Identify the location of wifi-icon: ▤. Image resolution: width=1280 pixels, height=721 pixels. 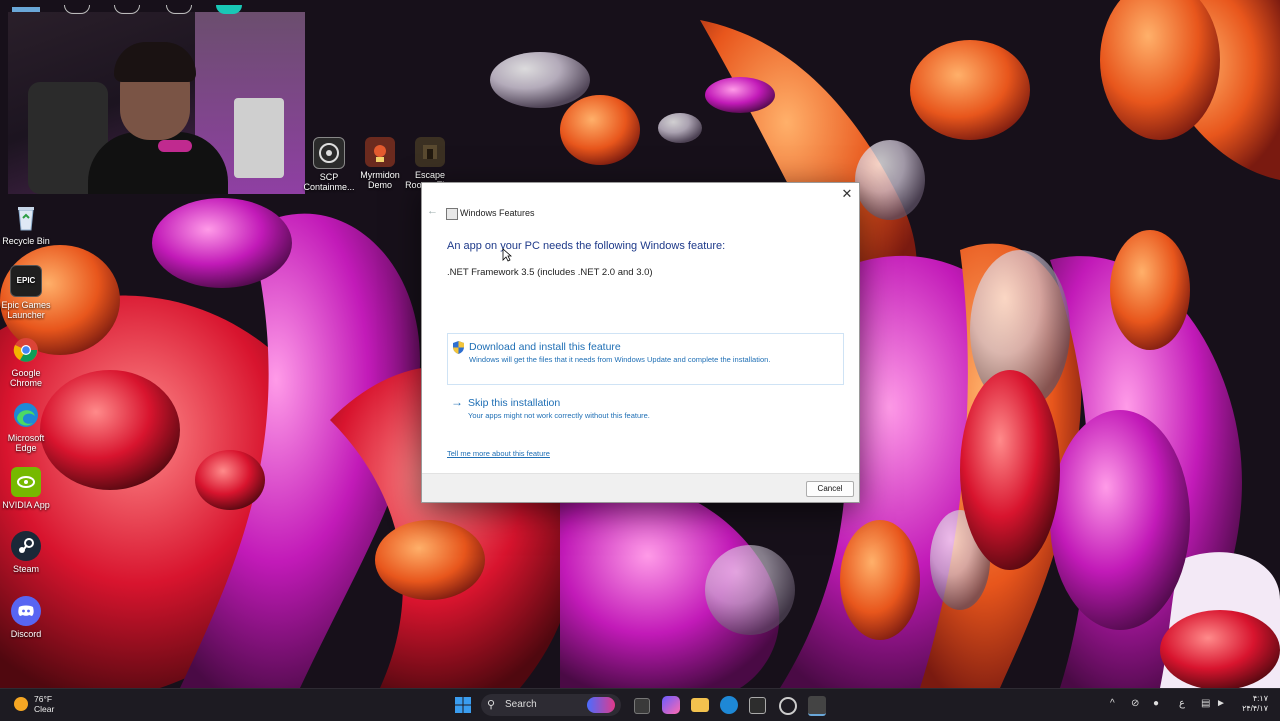
(1205, 703).